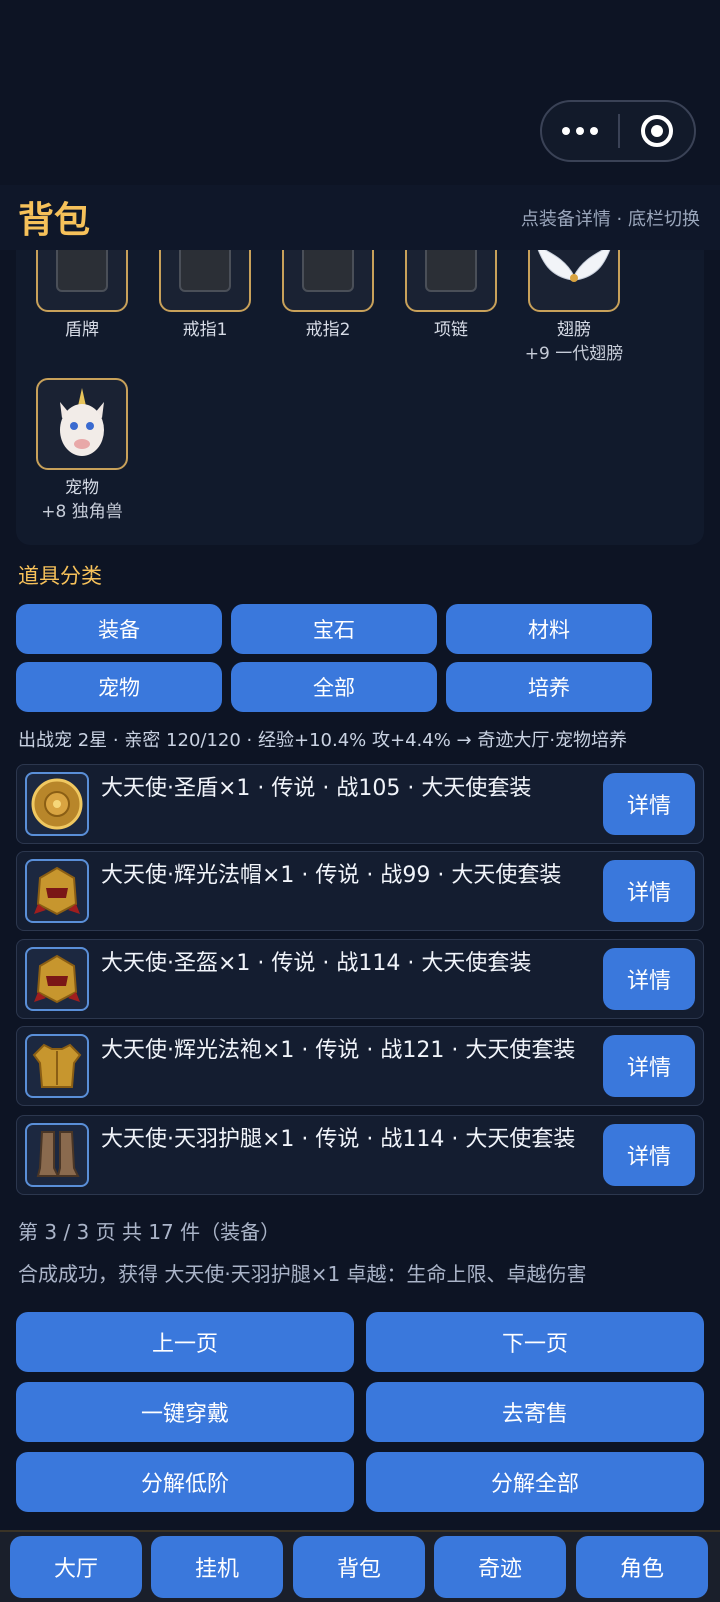  I want to click on close-miniprogram-button, so click(657, 131).